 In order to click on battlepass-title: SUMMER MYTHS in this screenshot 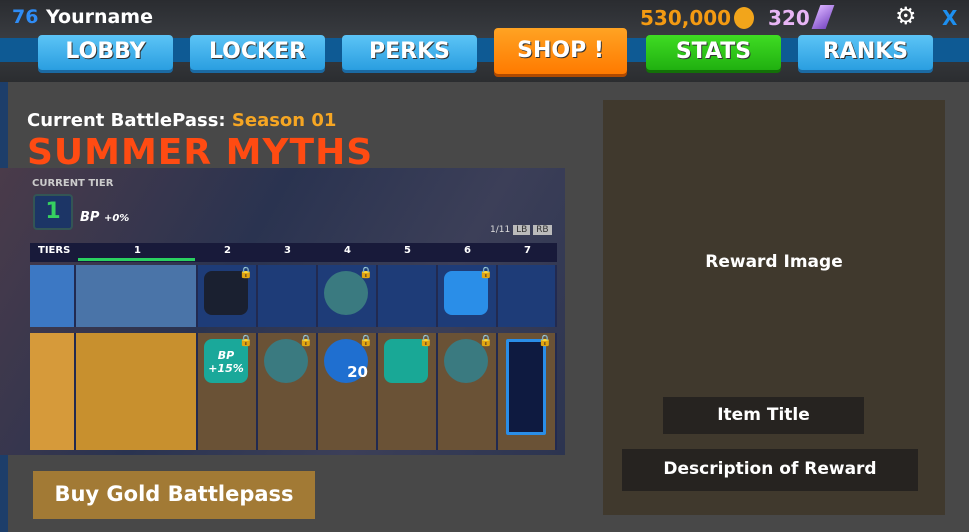, I will do `click(200, 152)`.